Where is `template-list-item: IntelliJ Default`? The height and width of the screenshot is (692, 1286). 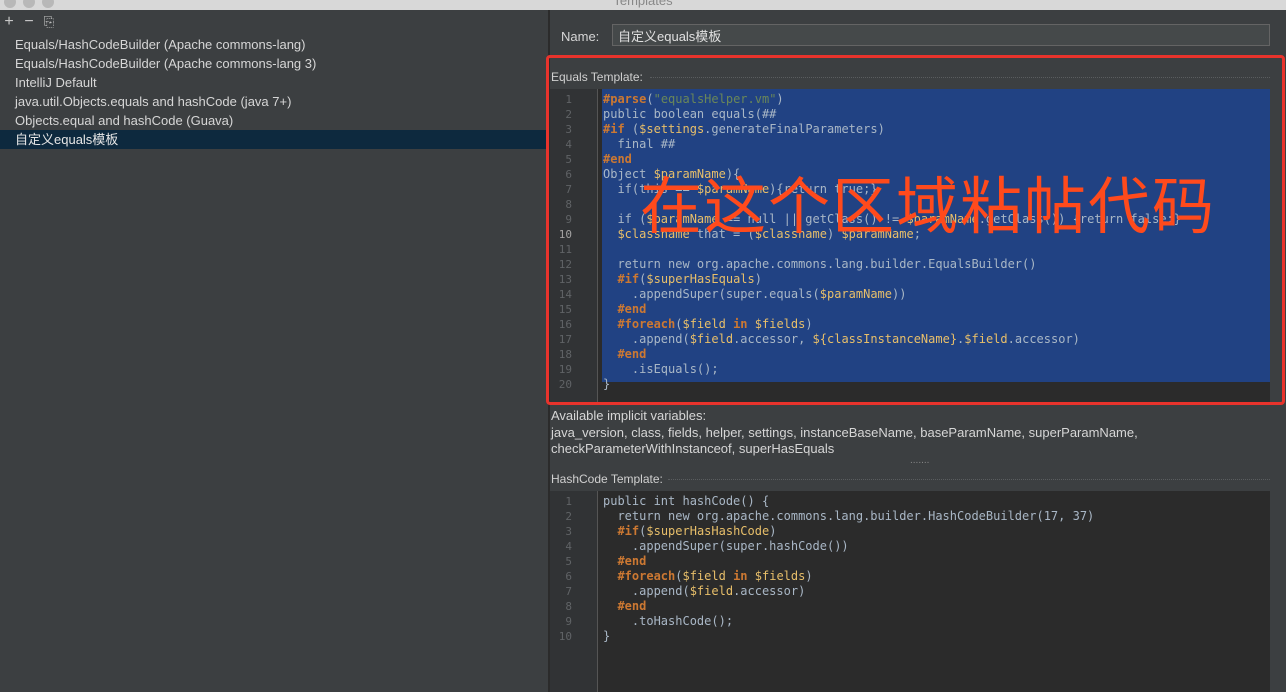
template-list-item: IntelliJ Default is located at coordinates (274, 82).